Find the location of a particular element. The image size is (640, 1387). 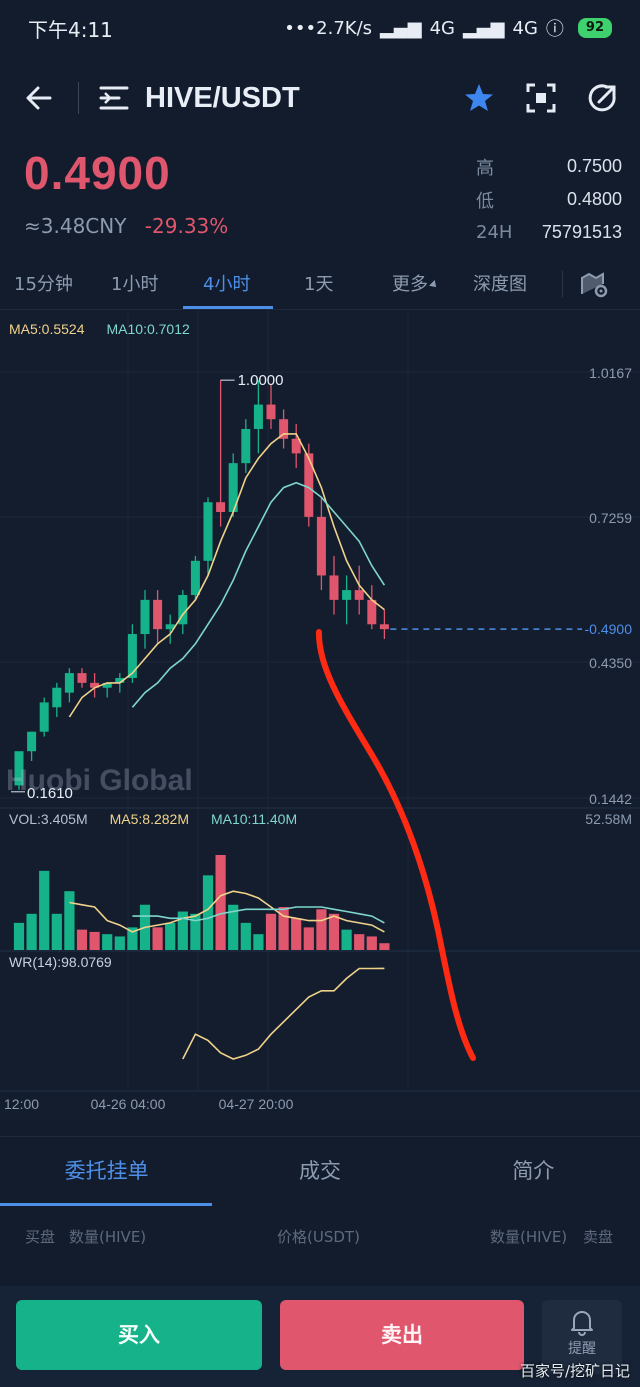

y-tick-label: 0.7259 is located at coordinates (610, 518).